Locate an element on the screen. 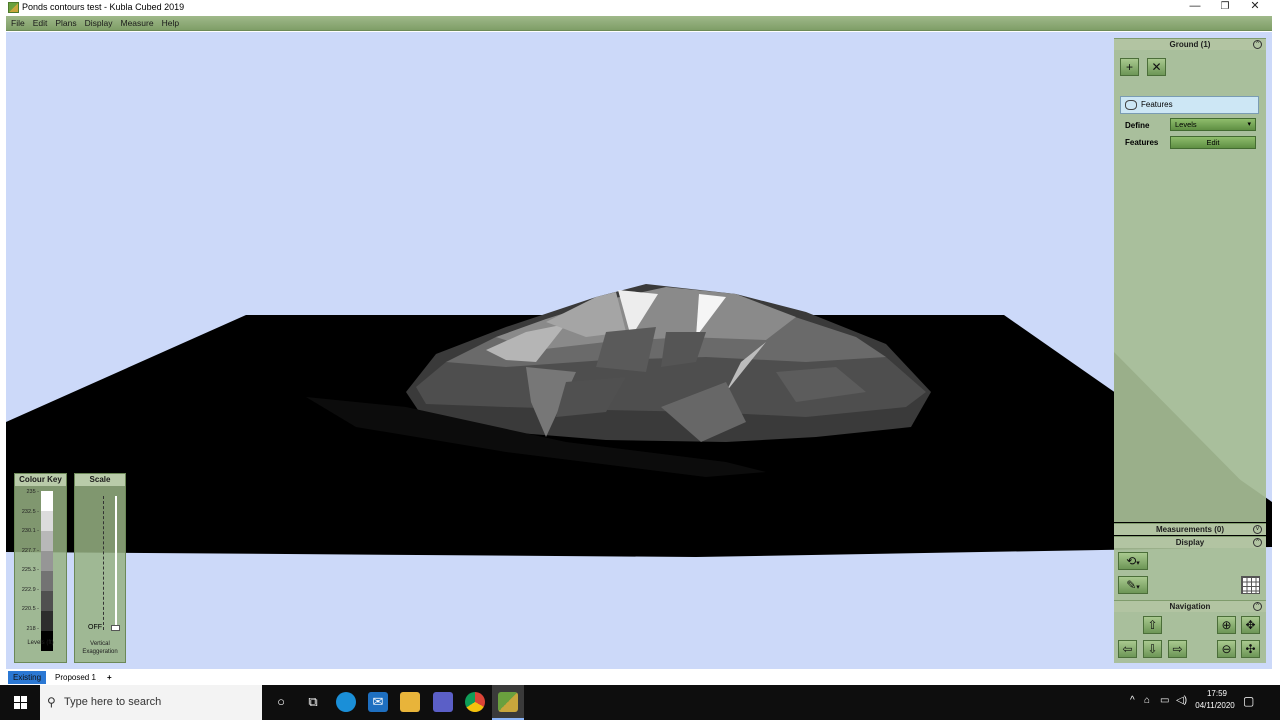  delete-ground-button: ✕ is located at coordinates (1156, 67).